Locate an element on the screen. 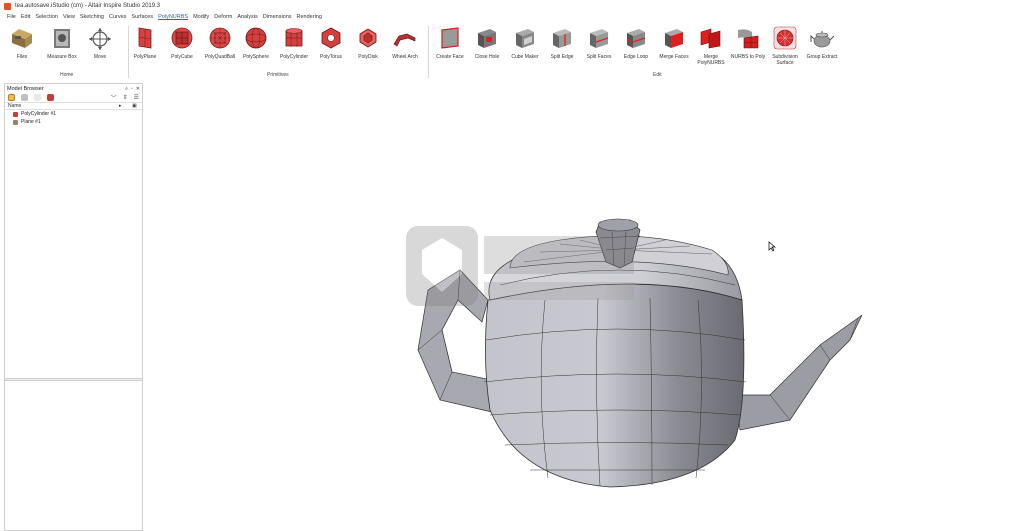 The width and height of the screenshot is (1030, 531). merge-polynurbs-label: Merge PolyNURBS is located at coordinates (711, 60).